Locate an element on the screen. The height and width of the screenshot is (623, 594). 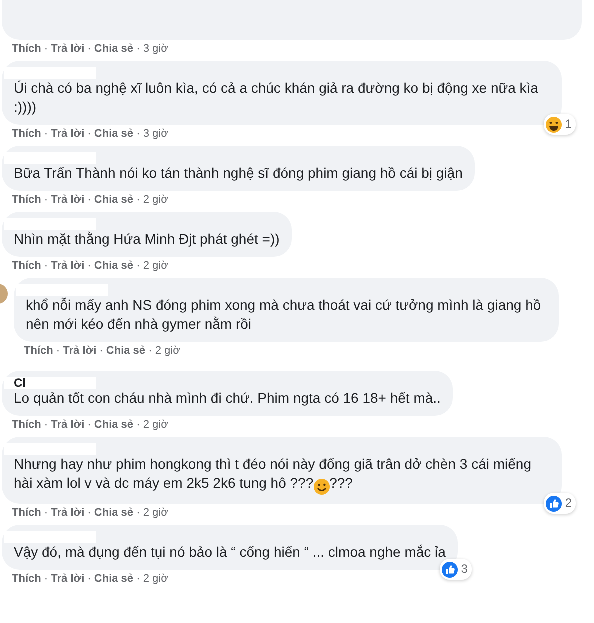
reaction-count: 1 is located at coordinates (560, 124).